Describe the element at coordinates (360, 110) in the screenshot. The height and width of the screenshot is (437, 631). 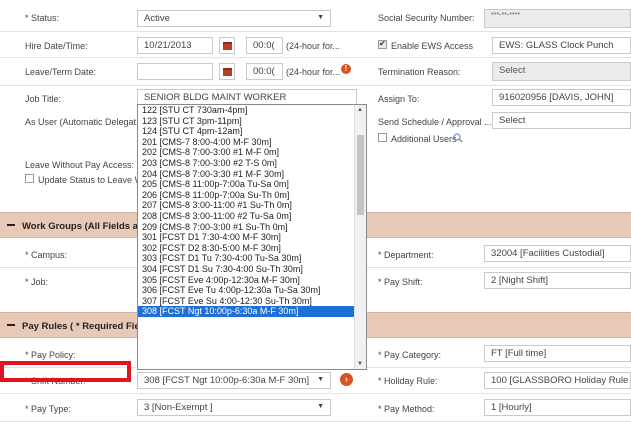
I see `scroll-up-icon: ▲` at that location.